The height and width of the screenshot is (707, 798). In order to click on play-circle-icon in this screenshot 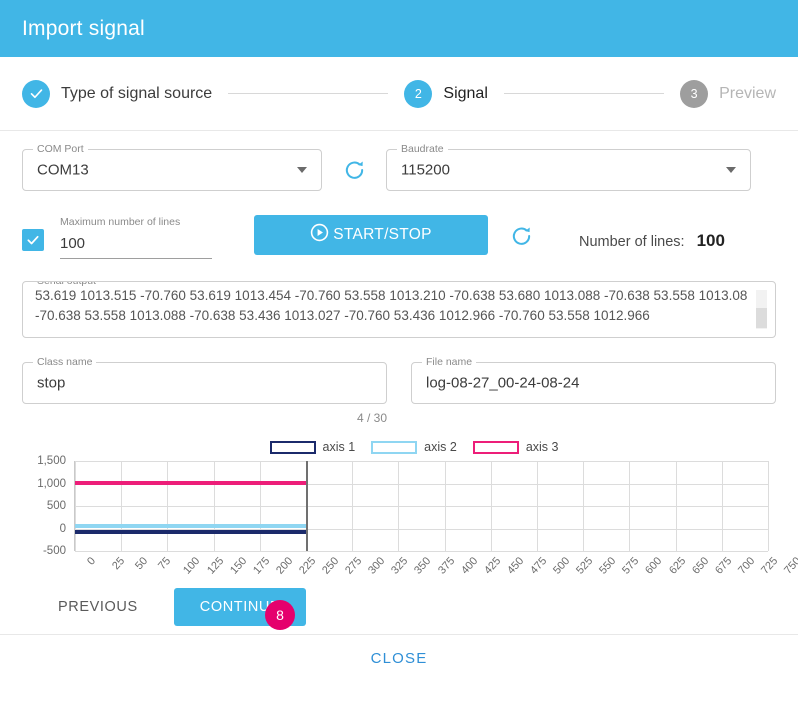, I will do `click(319, 235)`.